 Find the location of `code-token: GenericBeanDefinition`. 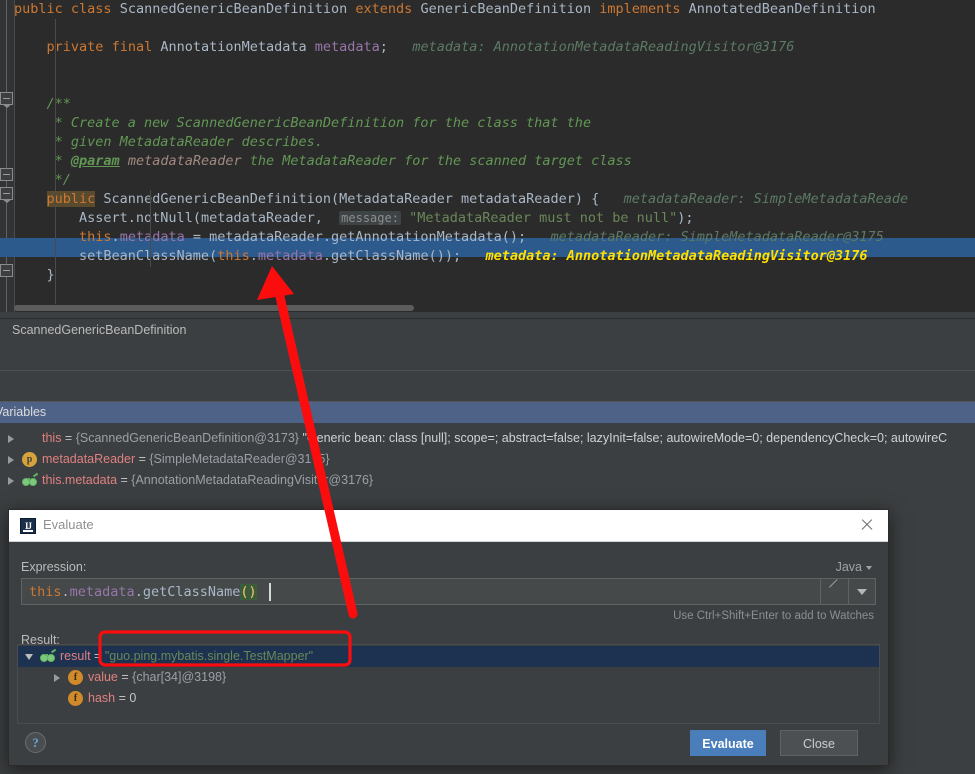

code-token: GenericBeanDefinition is located at coordinates (506, 9).